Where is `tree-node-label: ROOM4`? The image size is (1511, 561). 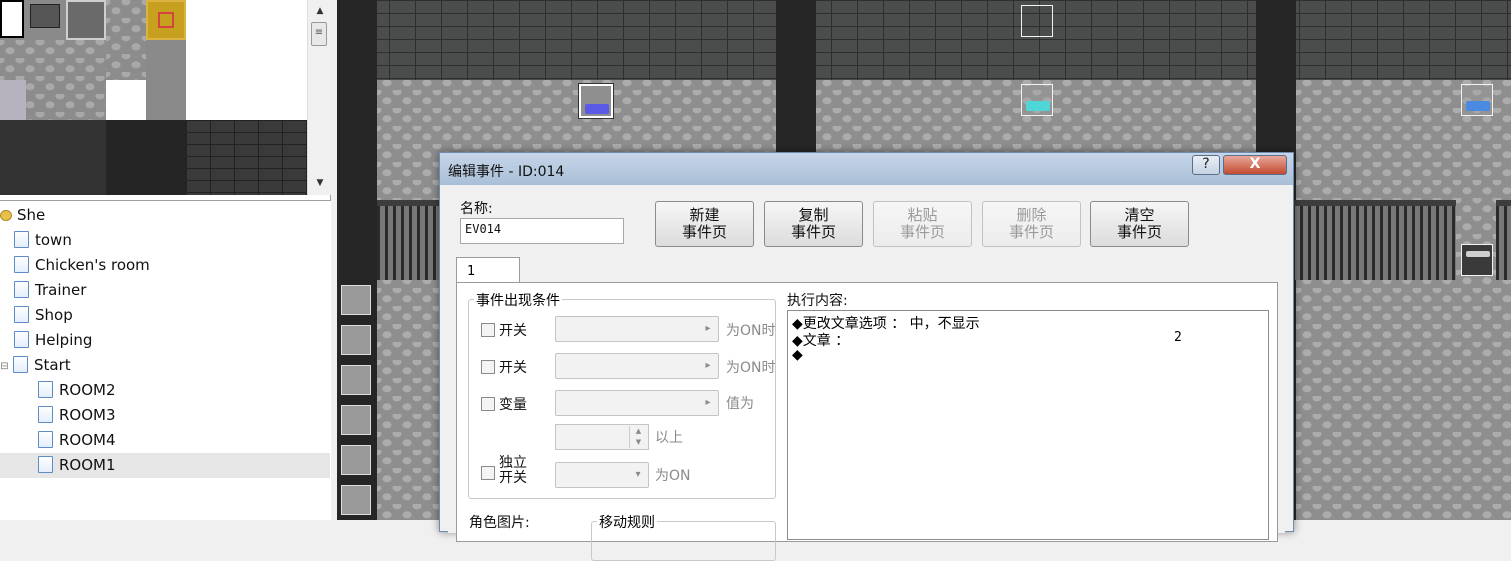 tree-node-label: ROOM4 is located at coordinates (87, 440).